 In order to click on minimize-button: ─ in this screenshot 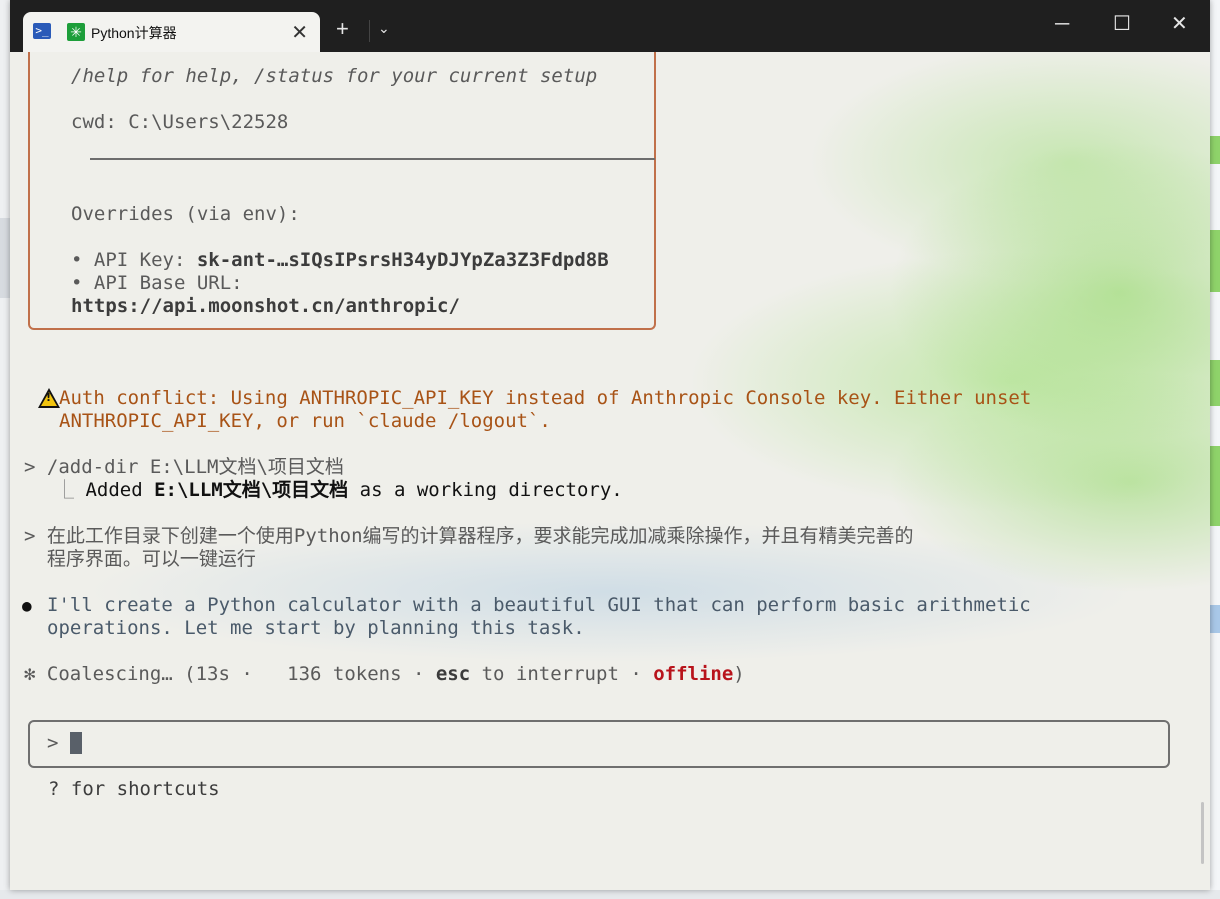, I will do `click(1062, 24)`.